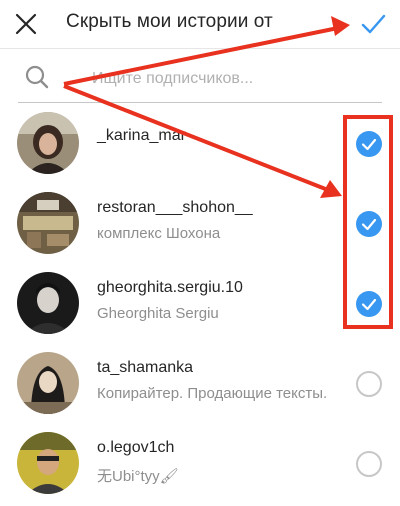 Image resolution: width=400 pixels, height=506 pixels. What do you see at coordinates (37, 77) in the screenshot?
I see `search-icon` at bounding box center [37, 77].